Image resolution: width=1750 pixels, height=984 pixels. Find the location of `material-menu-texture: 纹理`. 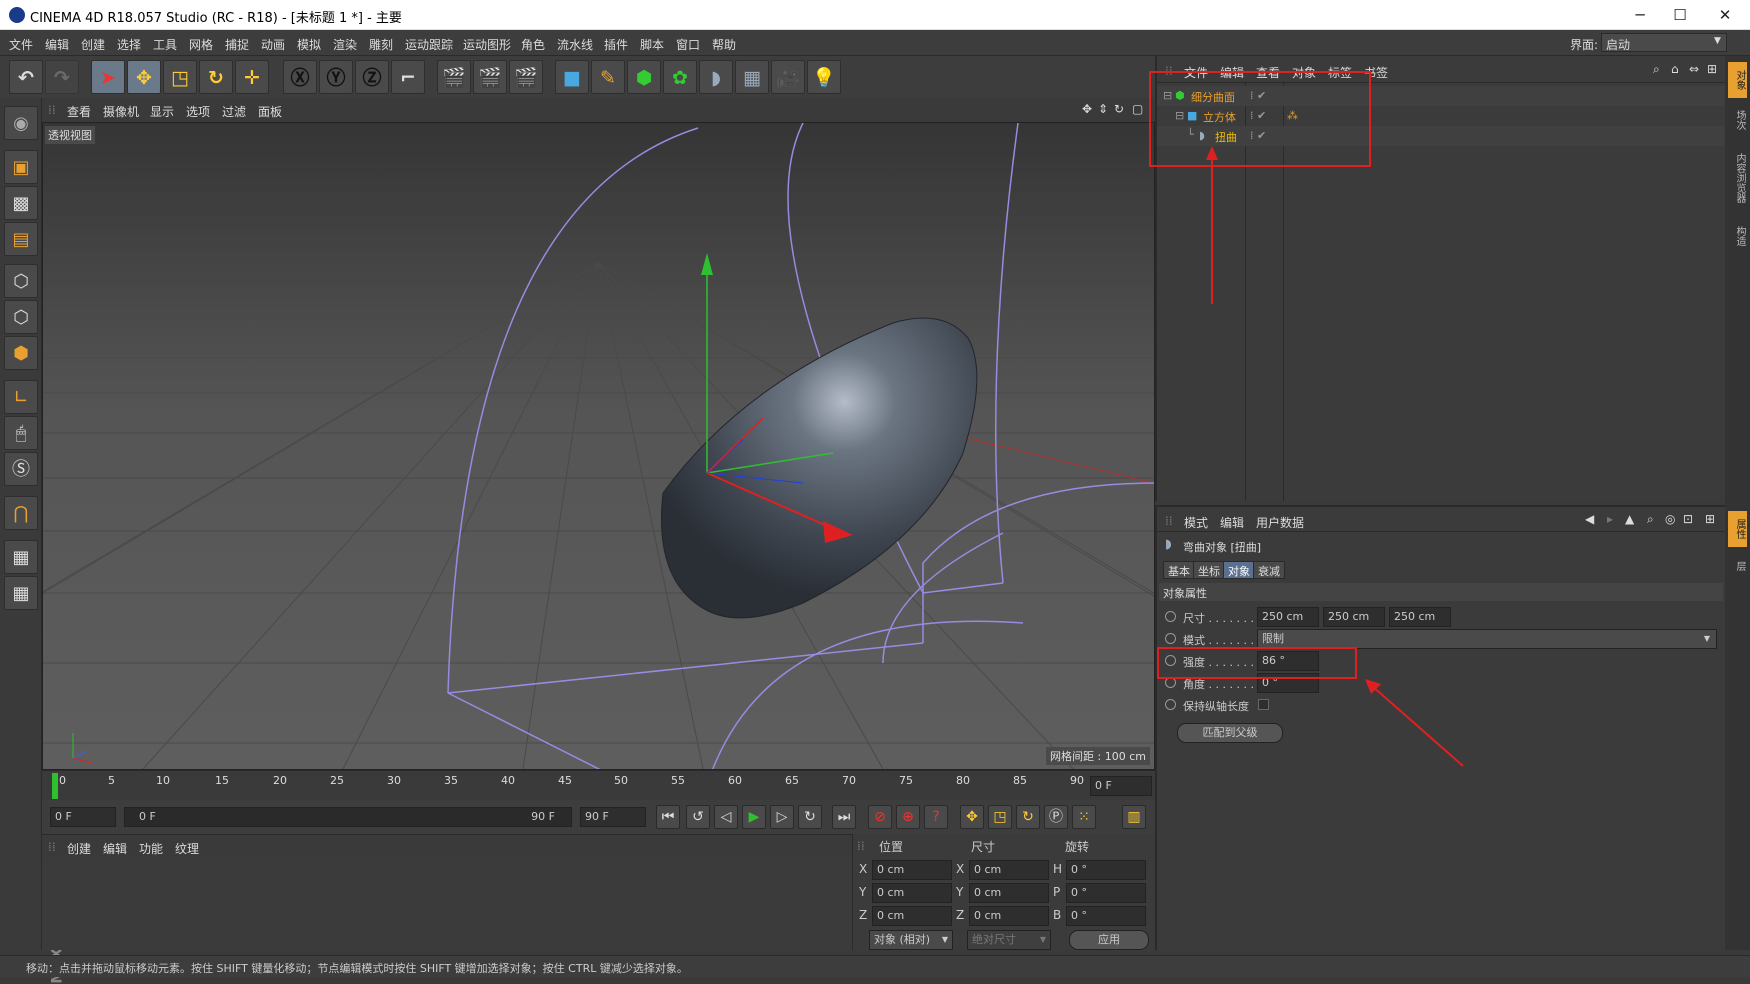

material-menu-texture: 纹理 is located at coordinates (187, 848).